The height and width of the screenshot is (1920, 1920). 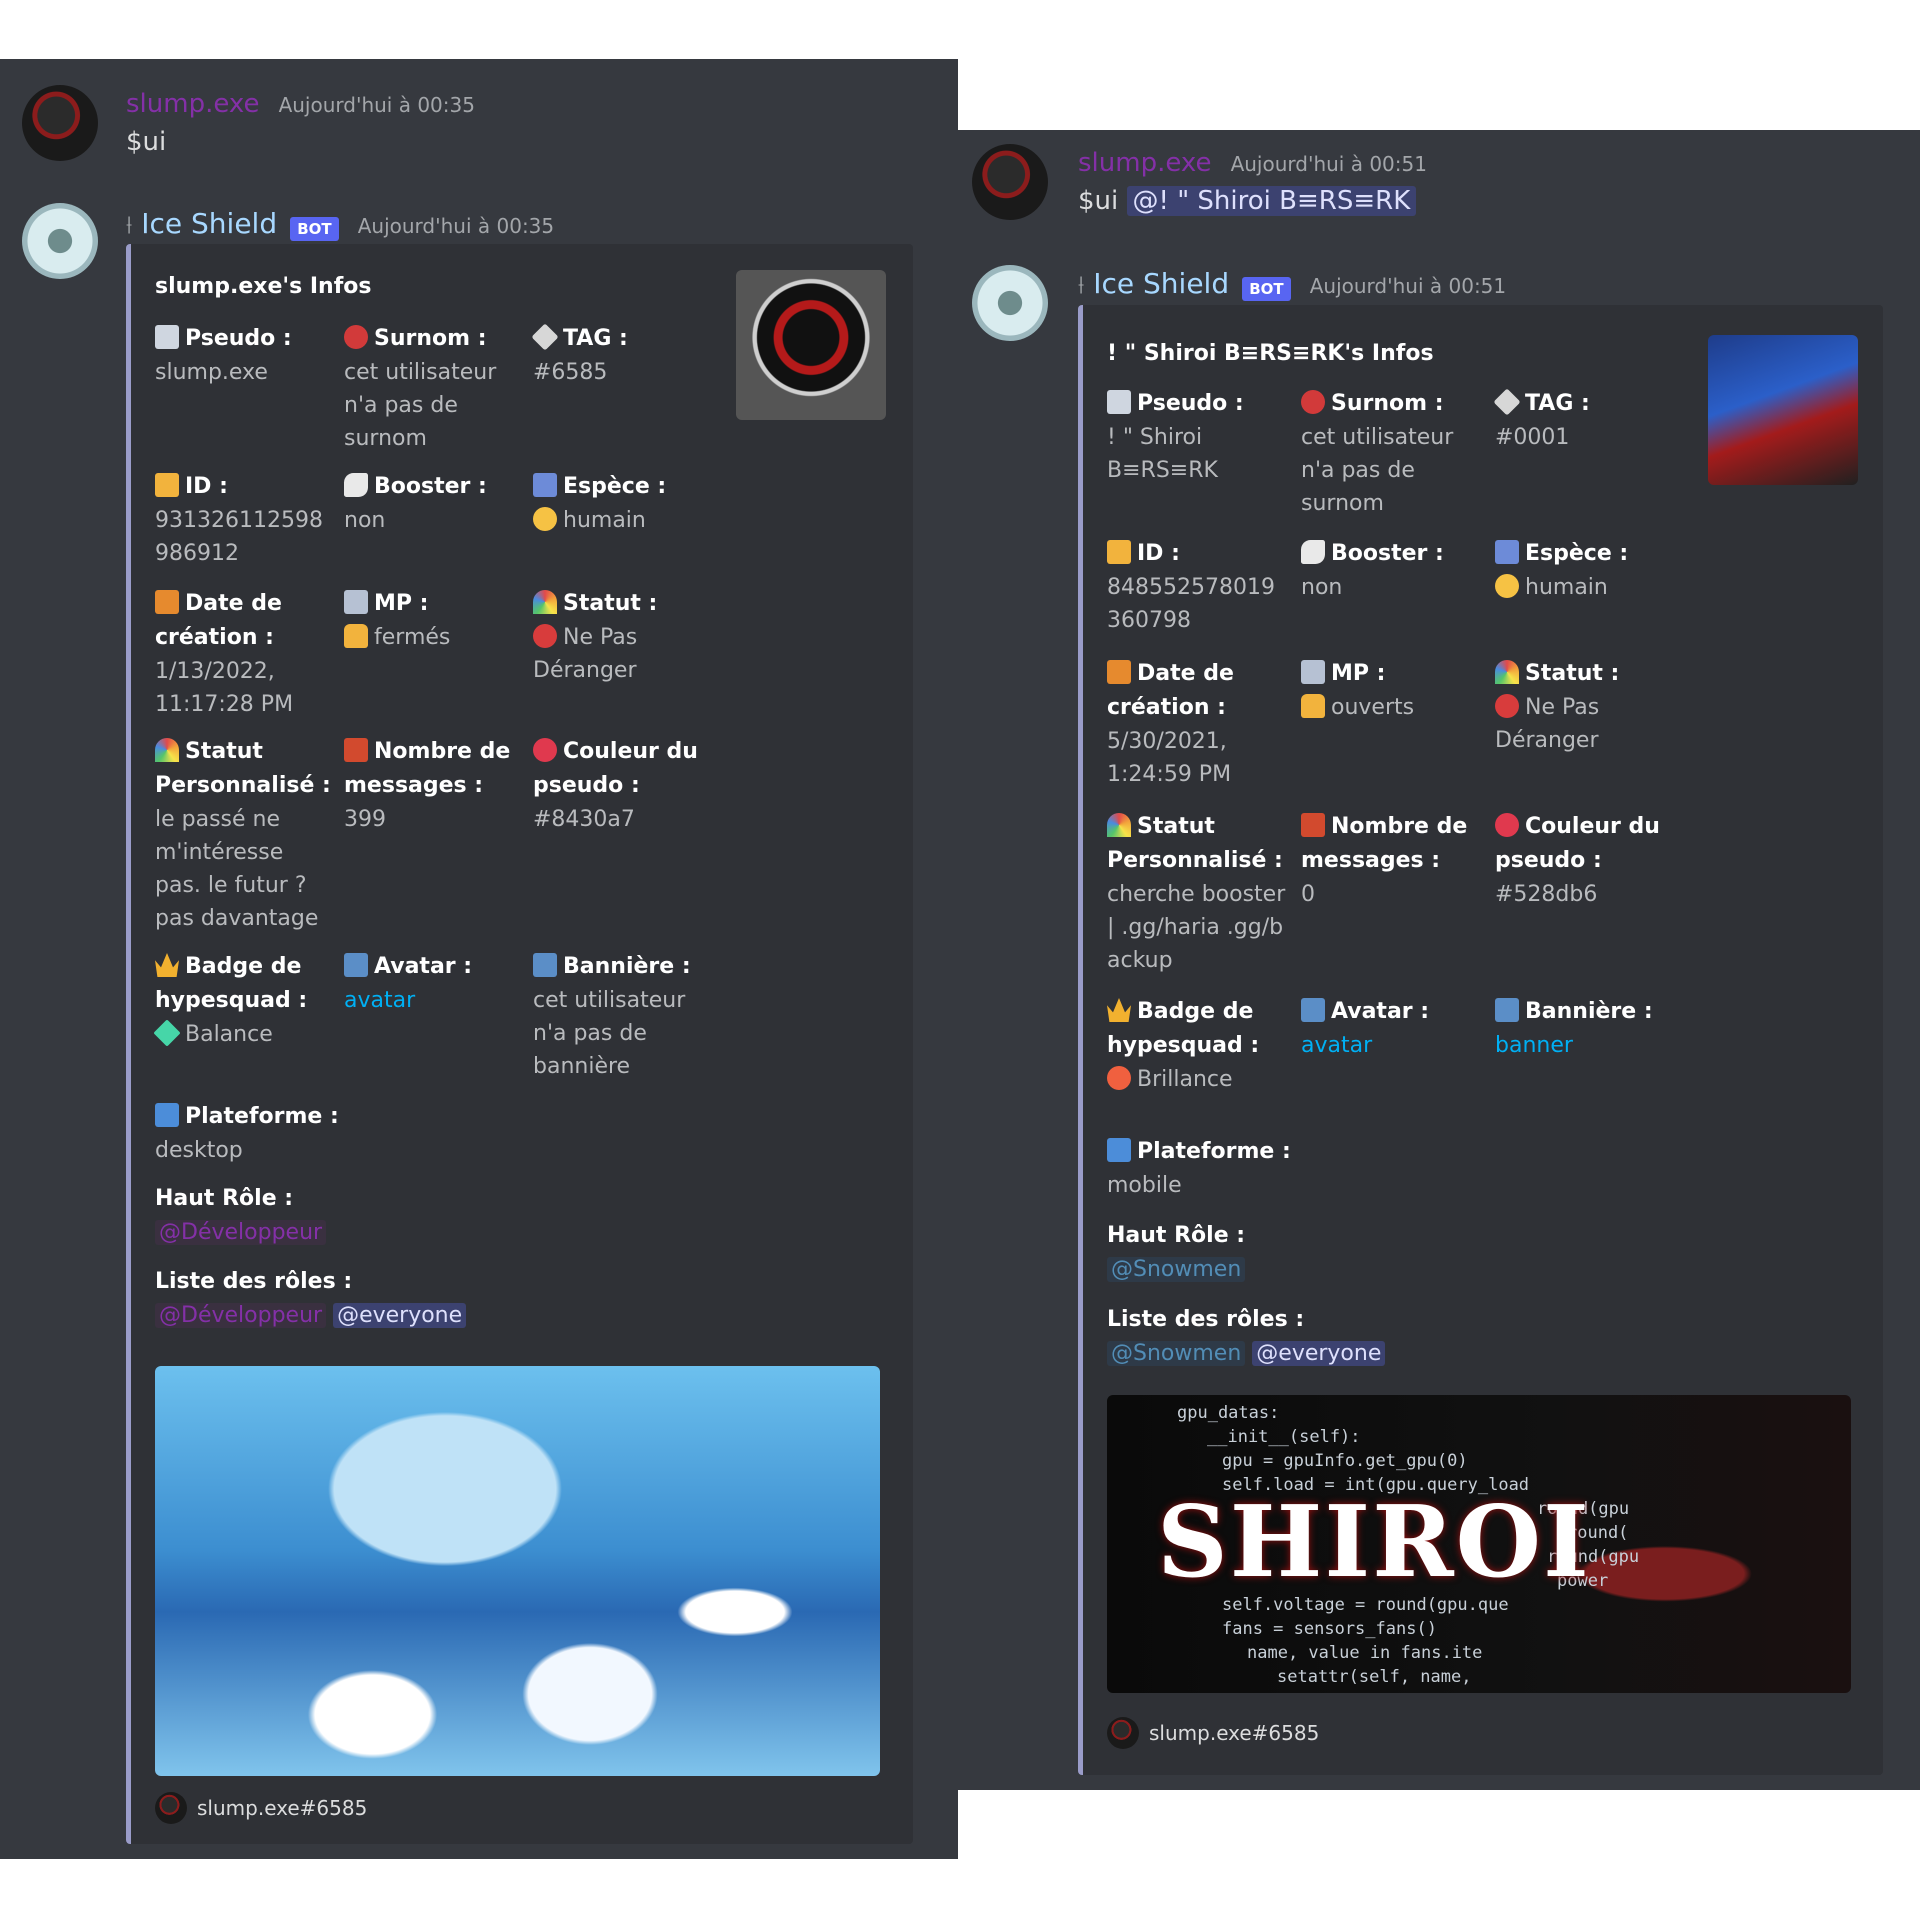 I want to click on crown-icon, so click(x=167, y=965).